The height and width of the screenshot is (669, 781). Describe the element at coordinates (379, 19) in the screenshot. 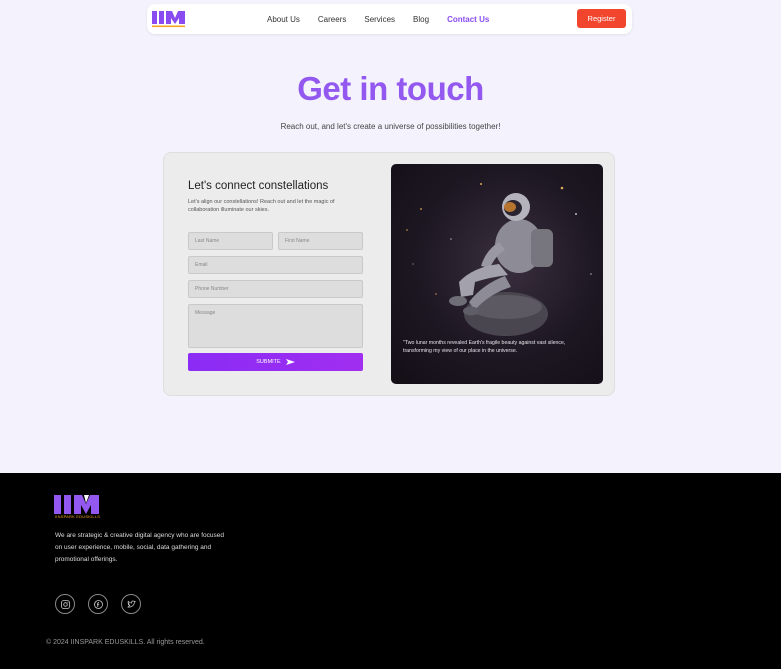

I see `nav-link-services: Services` at that location.